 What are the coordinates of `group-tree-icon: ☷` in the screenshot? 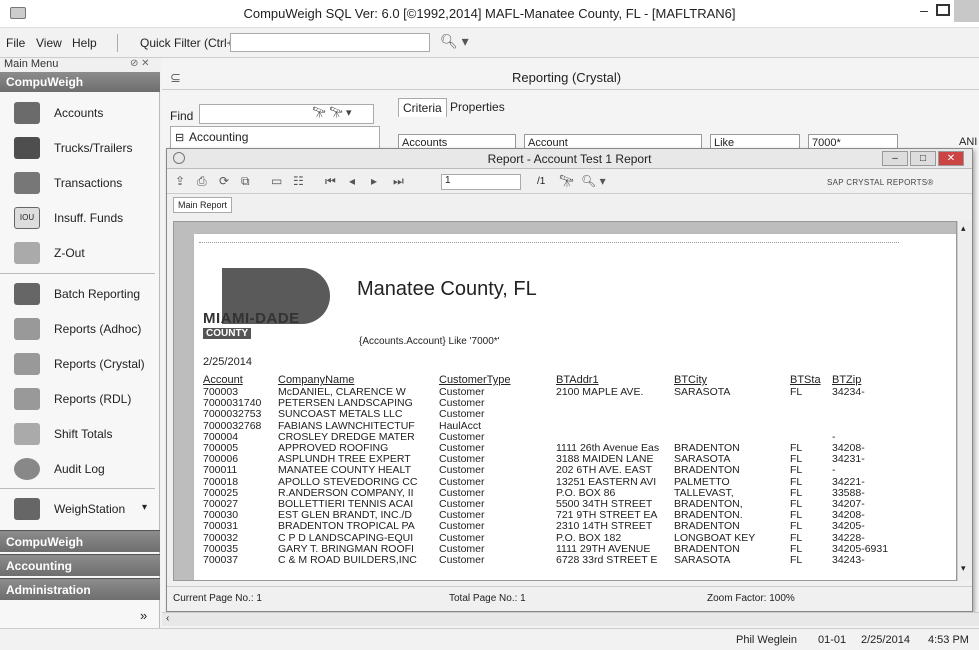 It's located at (298, 181).